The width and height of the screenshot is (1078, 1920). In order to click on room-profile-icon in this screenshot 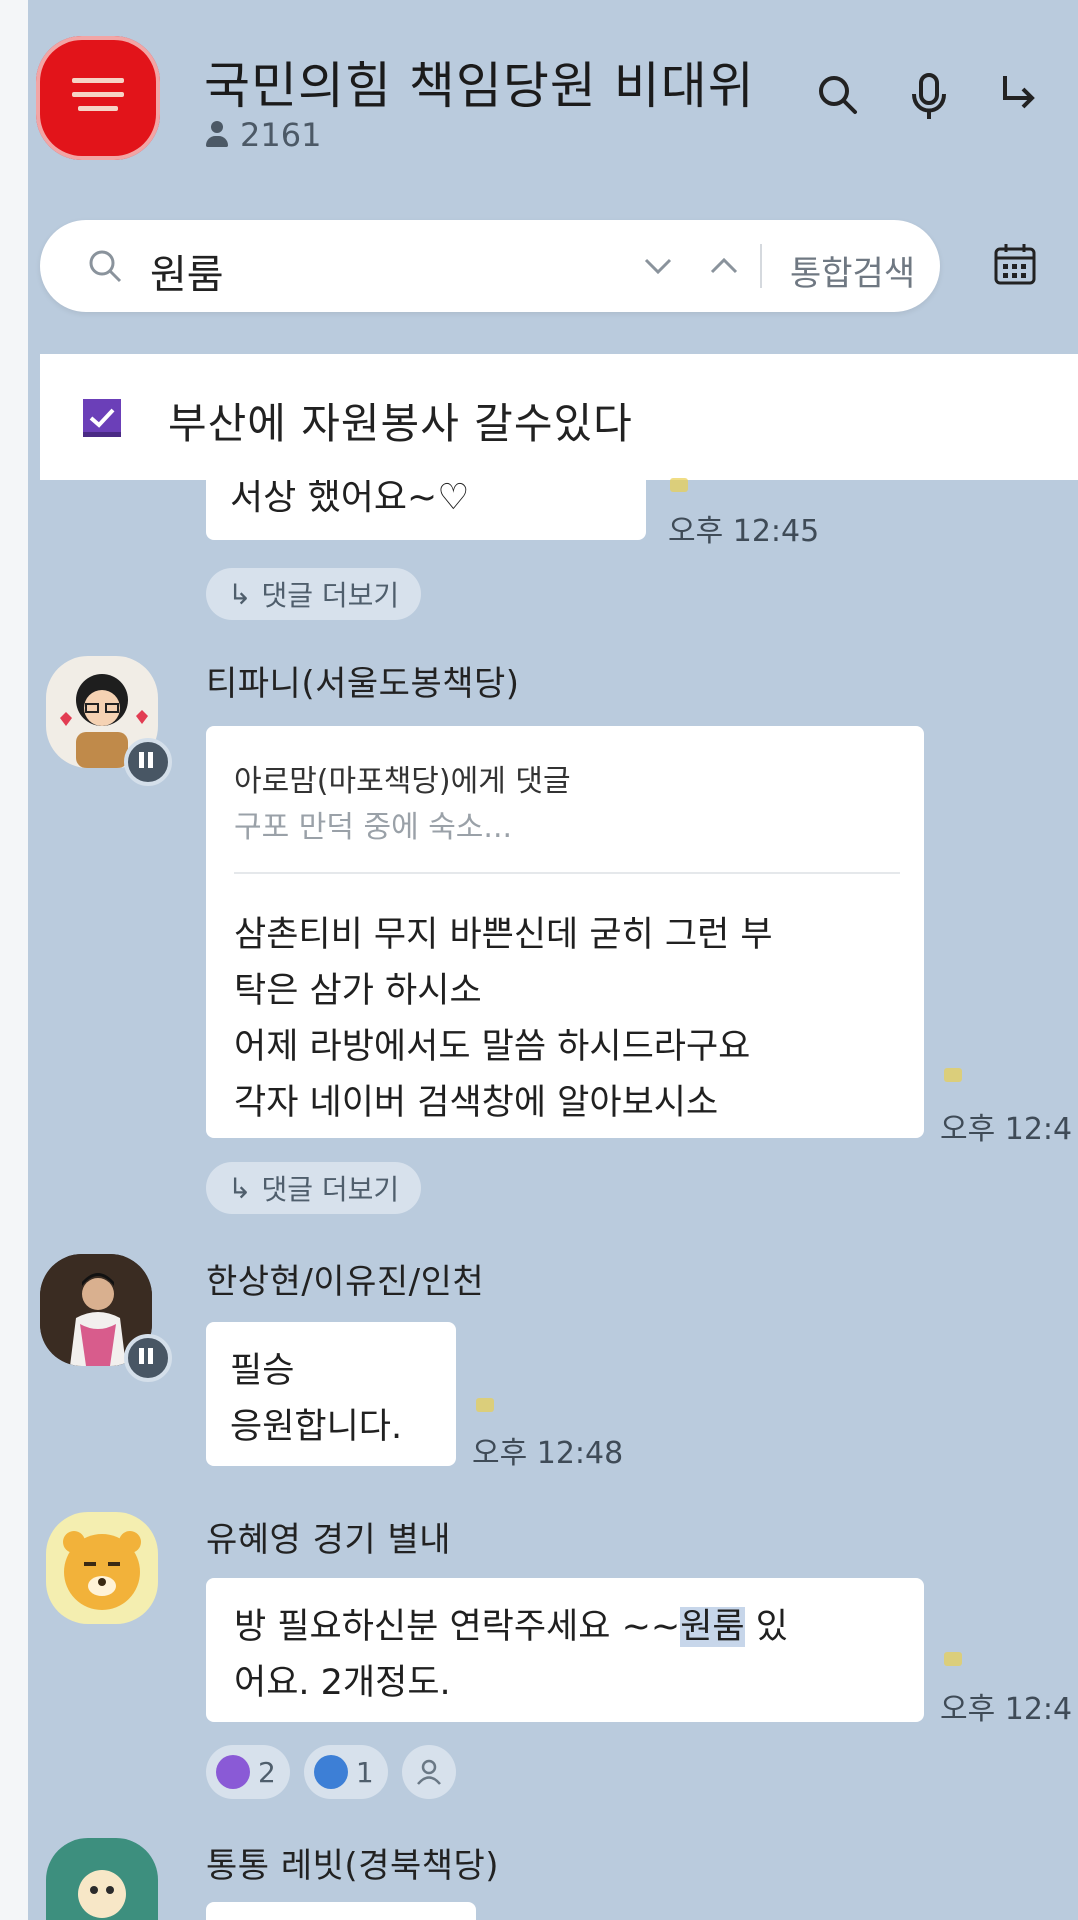, I will do `click(98, 98)`.